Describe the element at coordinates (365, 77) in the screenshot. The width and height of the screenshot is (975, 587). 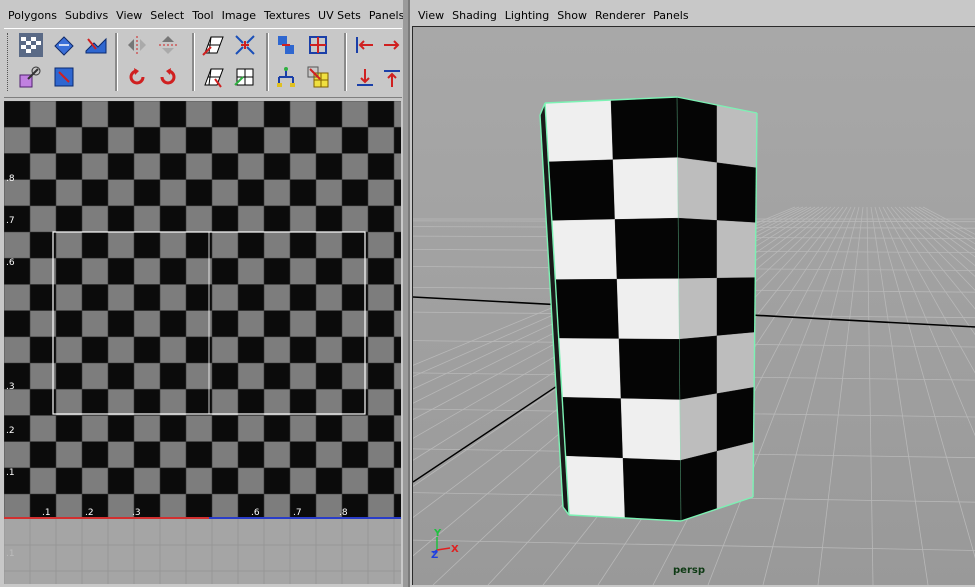
I see `align-bottom-icon` at that location.